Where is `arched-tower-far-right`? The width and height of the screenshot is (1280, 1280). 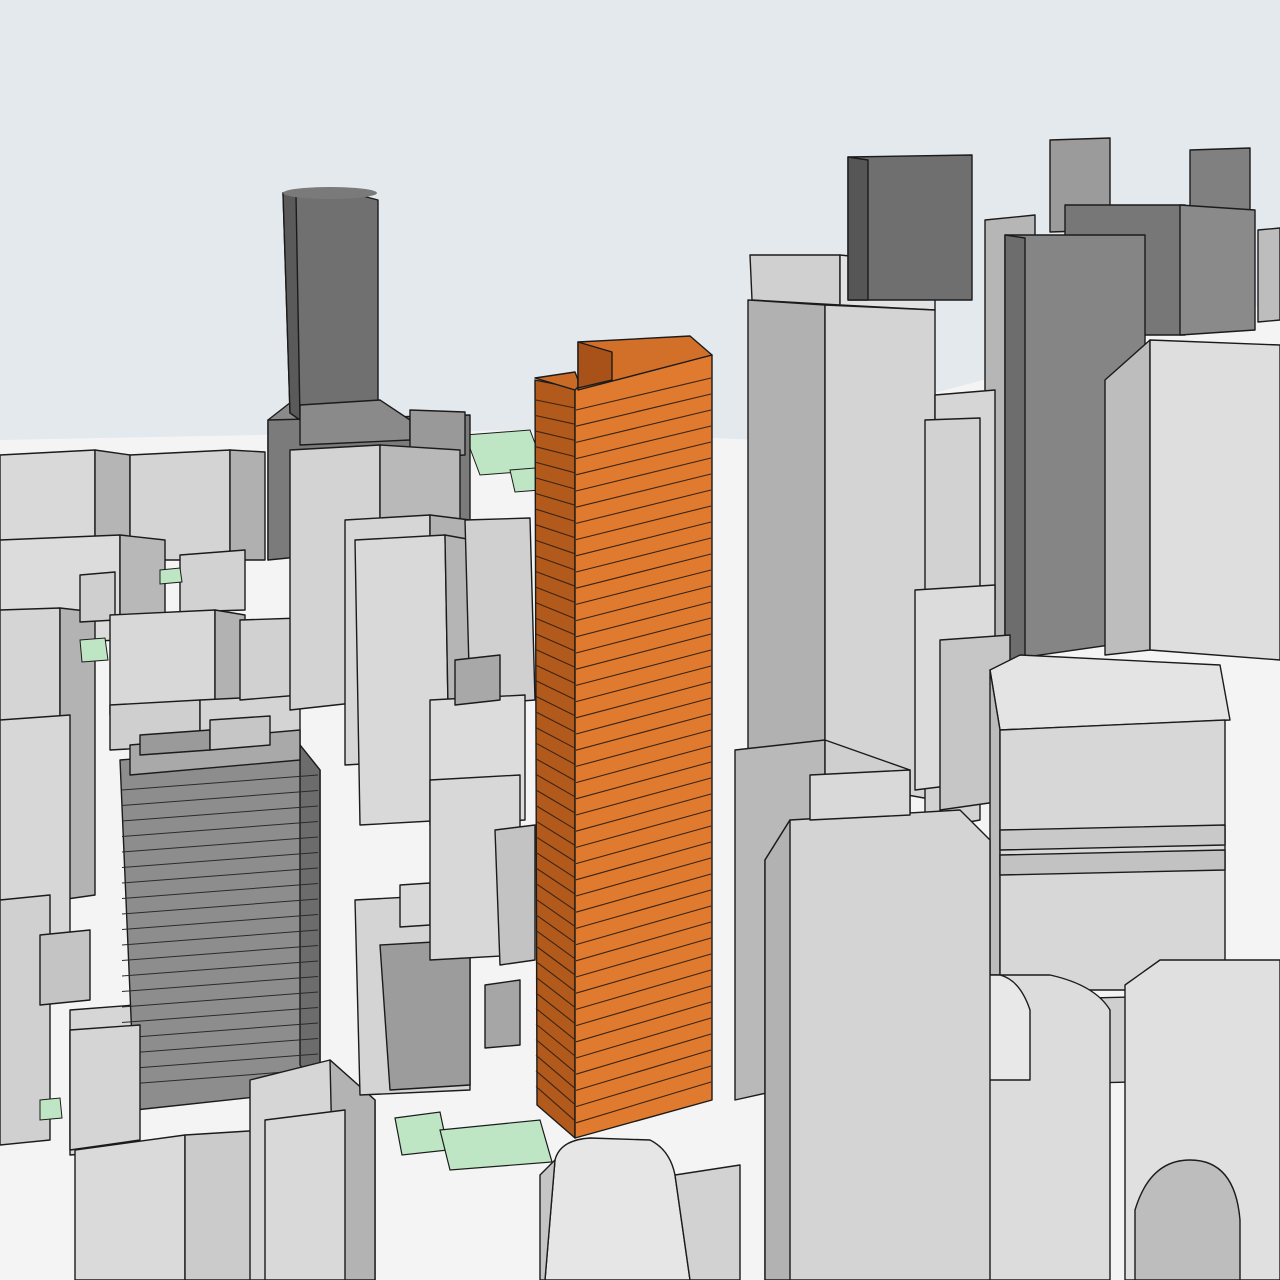 arched-tower-far-right is located at coordinates (1202, 1119).